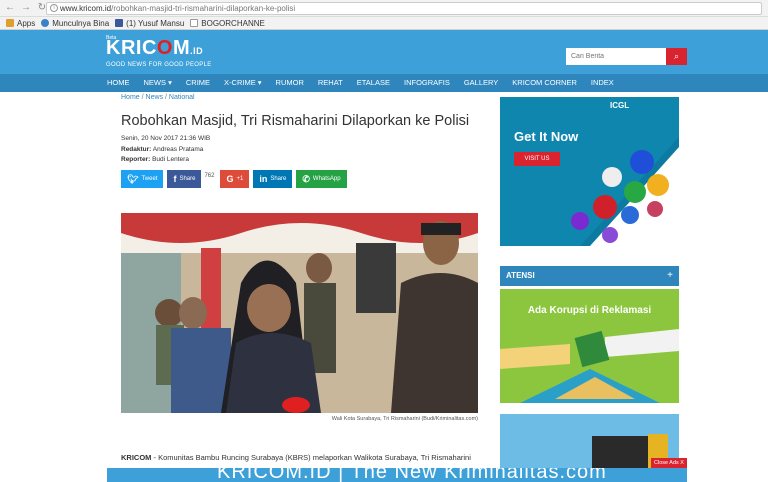  I want to click on atensi-card-title: Ada Korupsi di Reklamasi, so click(589, 310).